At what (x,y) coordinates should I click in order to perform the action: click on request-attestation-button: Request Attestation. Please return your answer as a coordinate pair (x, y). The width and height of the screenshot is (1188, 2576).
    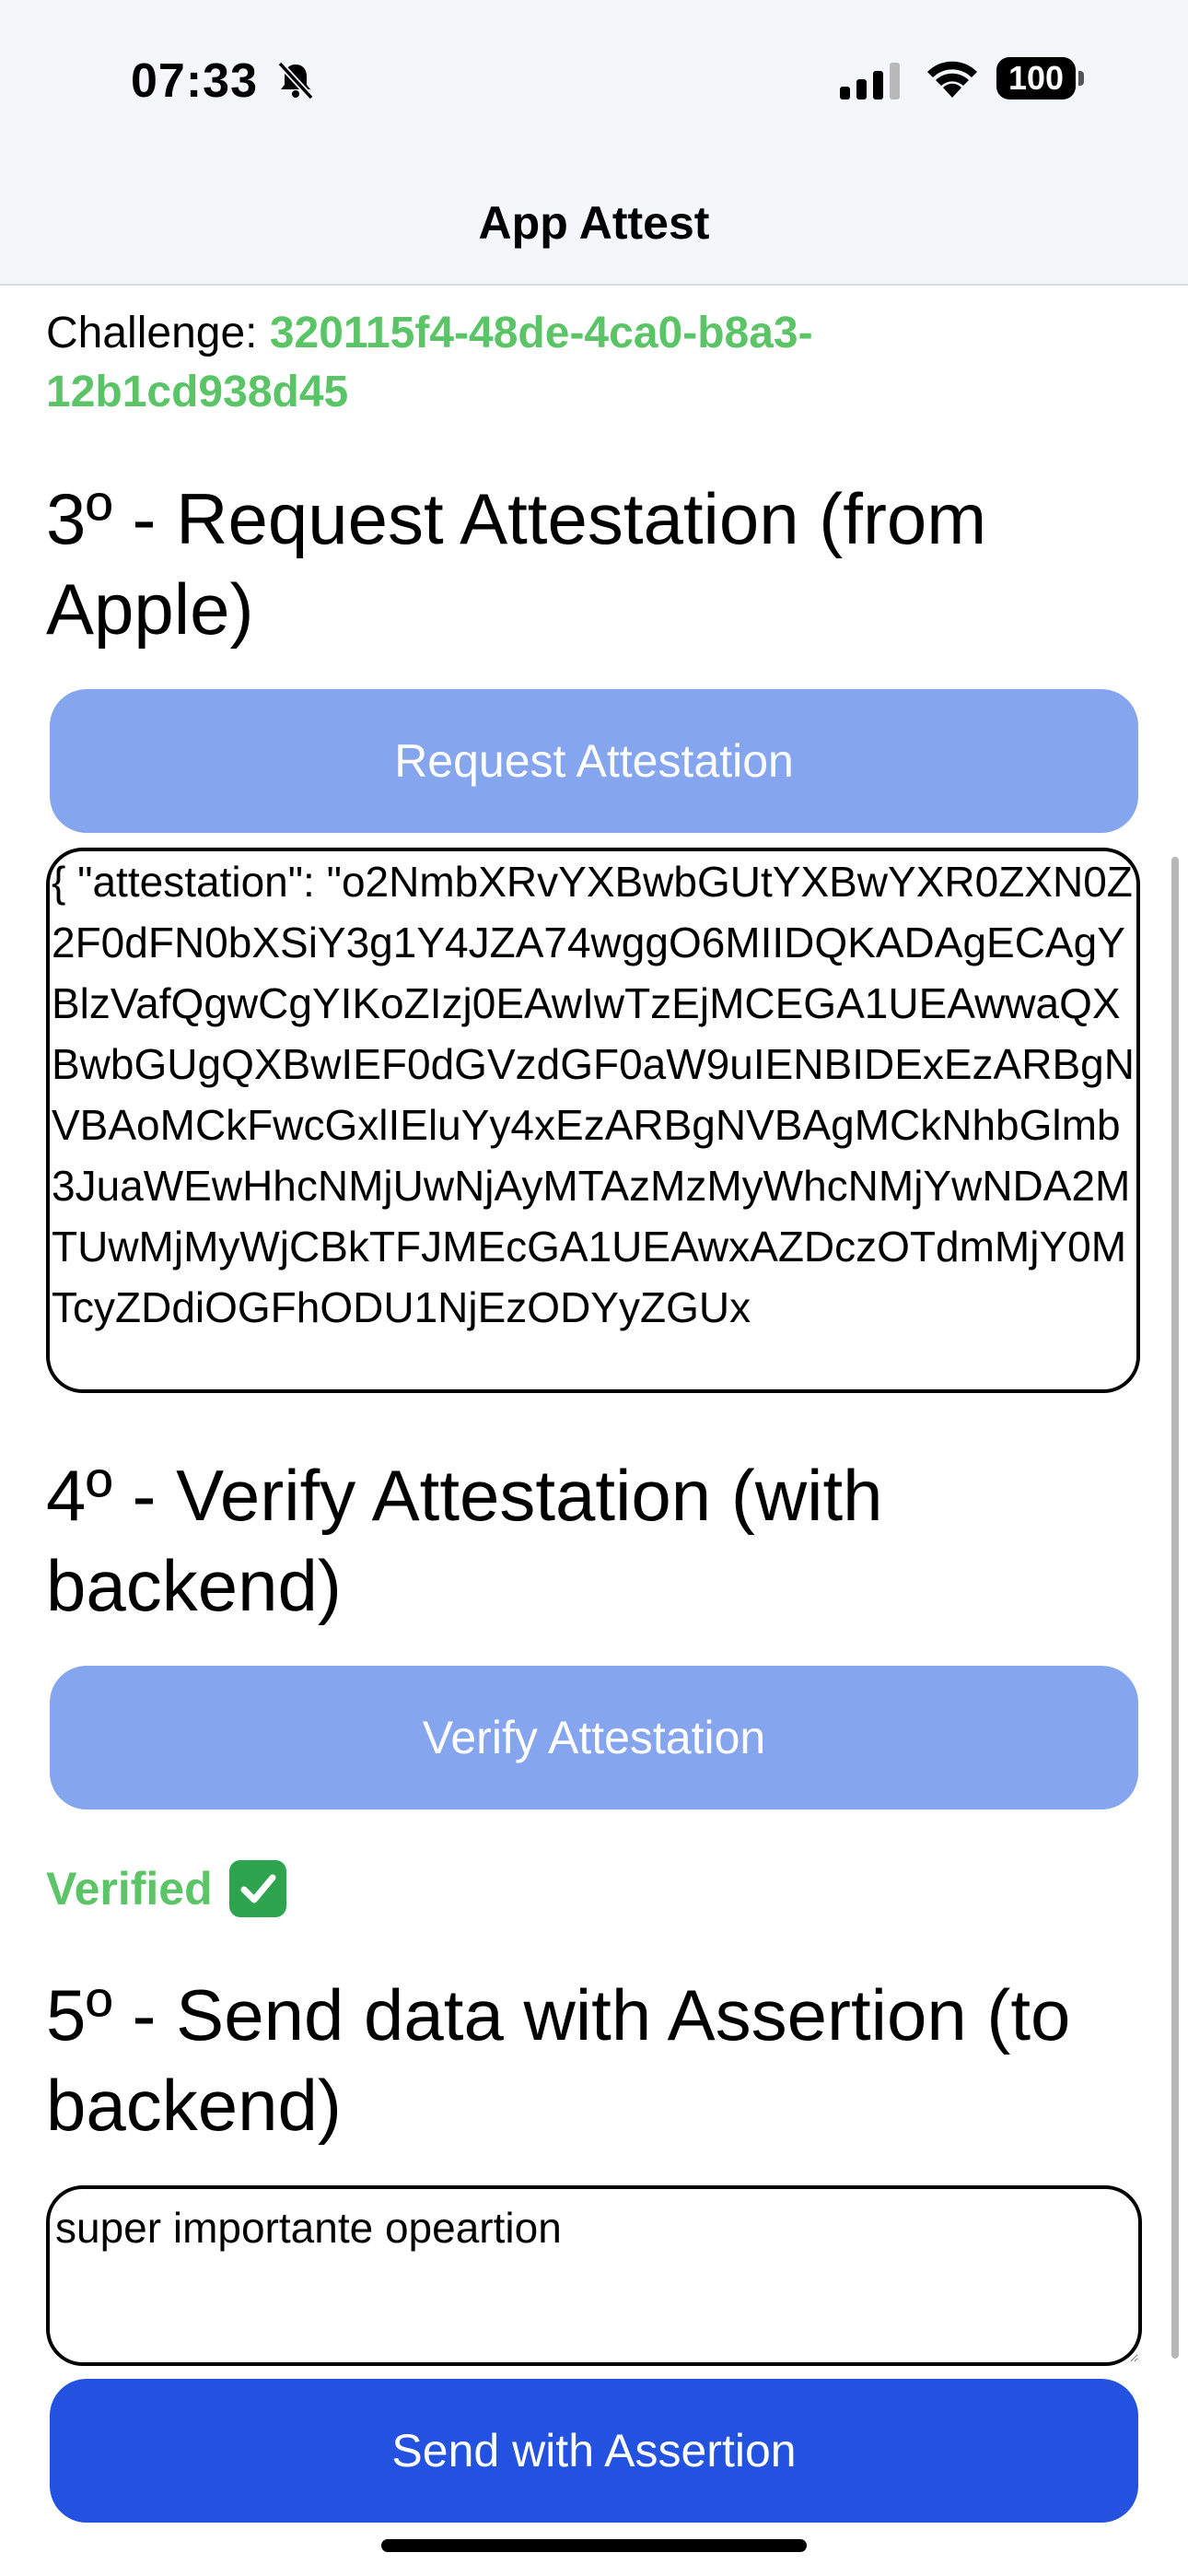
    Looking at the image, I should click on (594, 761).